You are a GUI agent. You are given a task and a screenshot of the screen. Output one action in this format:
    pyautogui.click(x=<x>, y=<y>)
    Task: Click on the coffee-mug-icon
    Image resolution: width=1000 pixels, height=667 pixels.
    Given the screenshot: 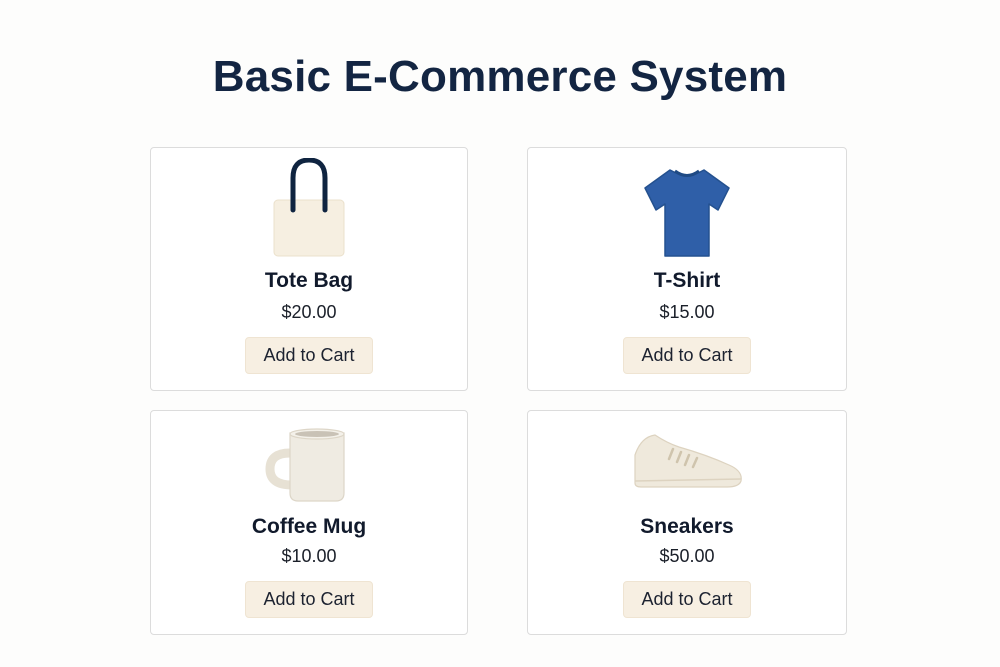 What is the action you would take?
    pyautogui.click(x=305, y=465)
    